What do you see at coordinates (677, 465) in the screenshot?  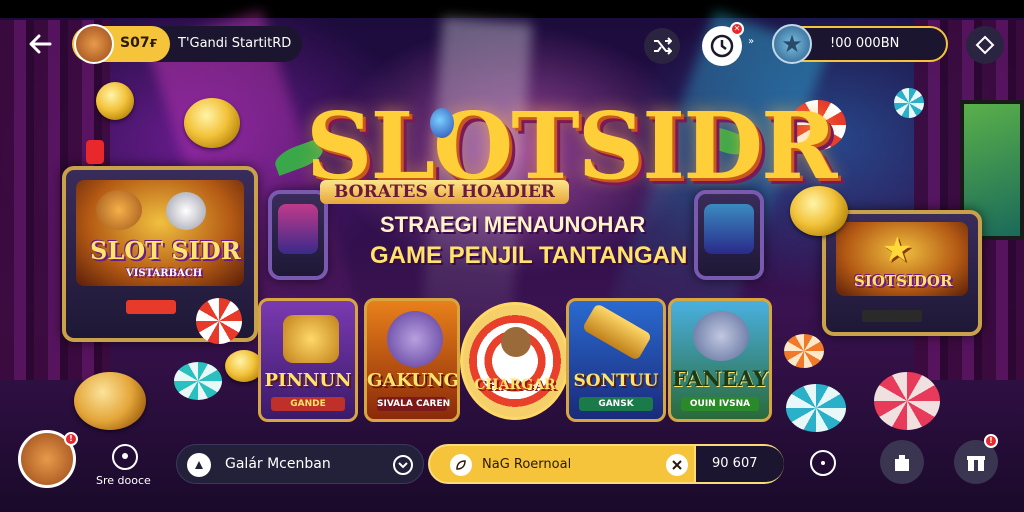 I see `close-icon` at bounding box center [677, 465].